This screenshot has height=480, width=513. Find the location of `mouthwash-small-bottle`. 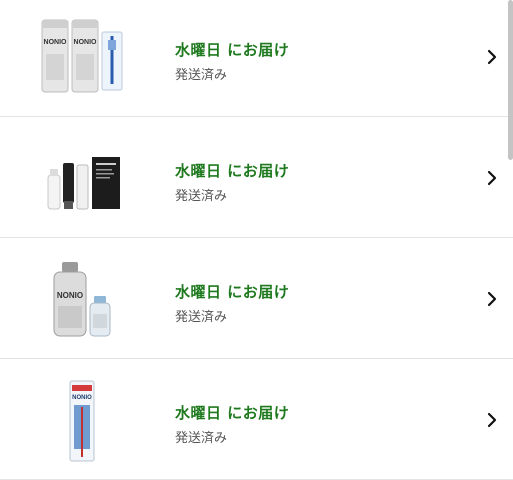

mouthwash-small-bottle is located at coordinates (100, 316).